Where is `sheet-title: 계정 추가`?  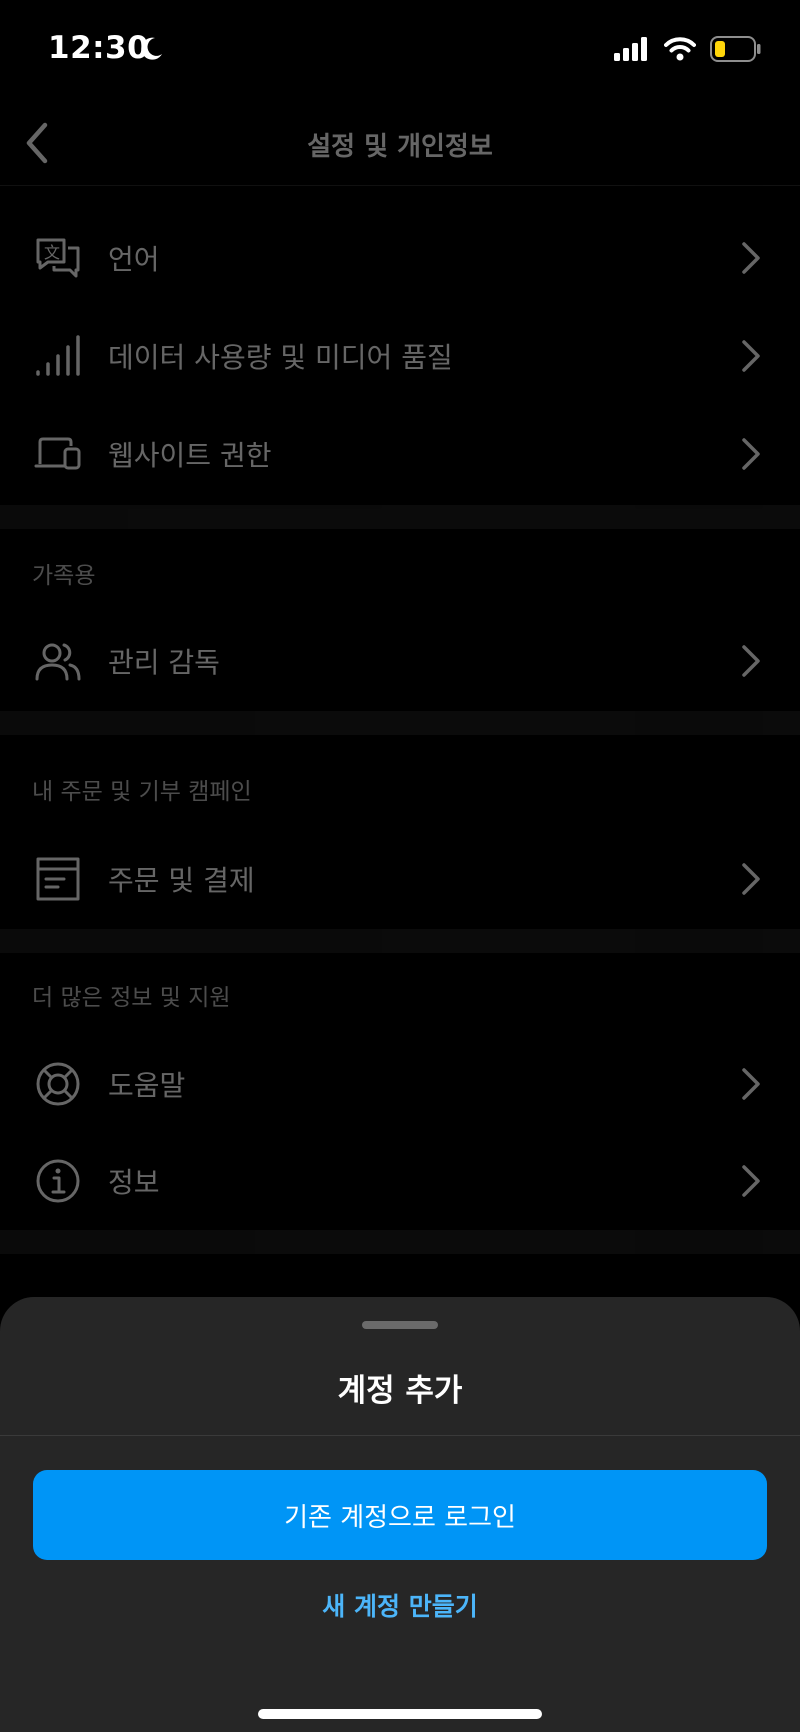
sheet-title: 계정 추가 is located at coordinates (400, 1391).